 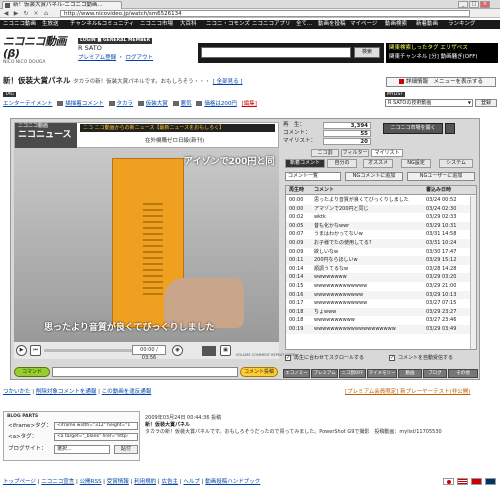 What do you see at coordinates (463, 373) in the screenshot?
I see `mode-tab: その他` at bounding box center [463, 373].